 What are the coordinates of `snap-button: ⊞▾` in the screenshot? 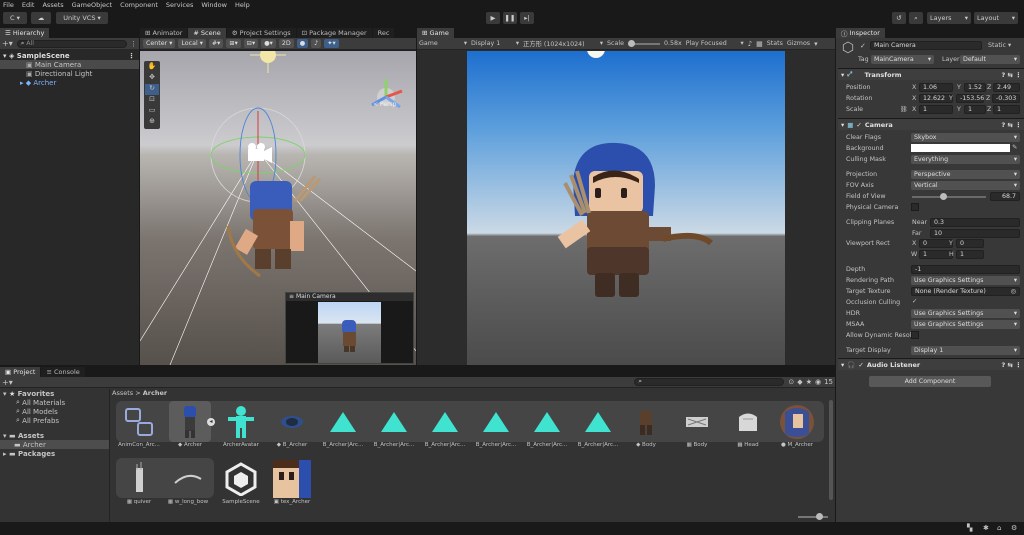 It's located at (233, 43).